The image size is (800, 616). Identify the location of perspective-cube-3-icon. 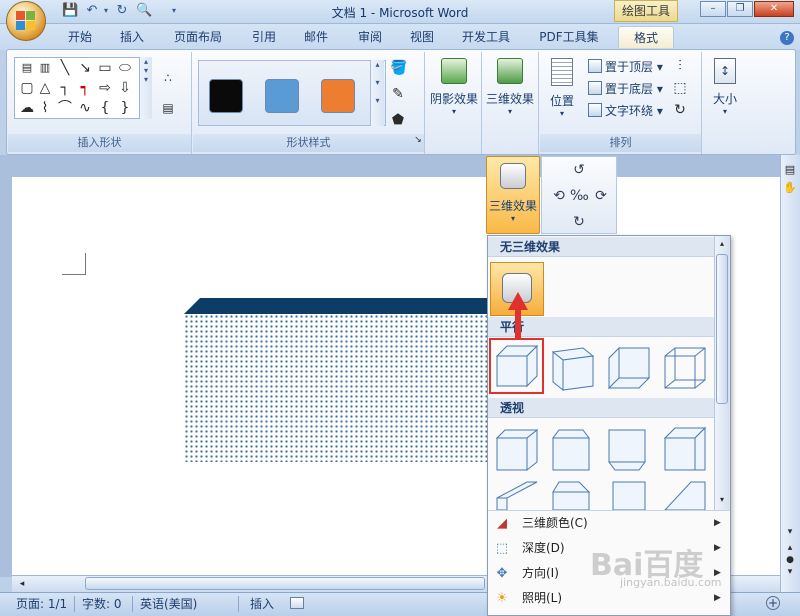
(629, 448).